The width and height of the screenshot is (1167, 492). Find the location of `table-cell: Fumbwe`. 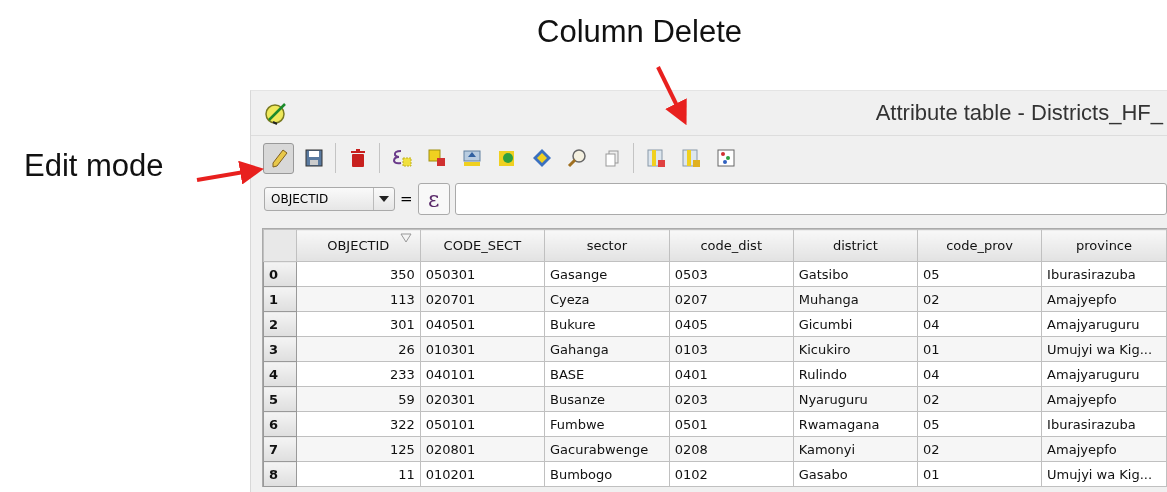

table-cell: Fumbwe is located at coordinates (607, 424).